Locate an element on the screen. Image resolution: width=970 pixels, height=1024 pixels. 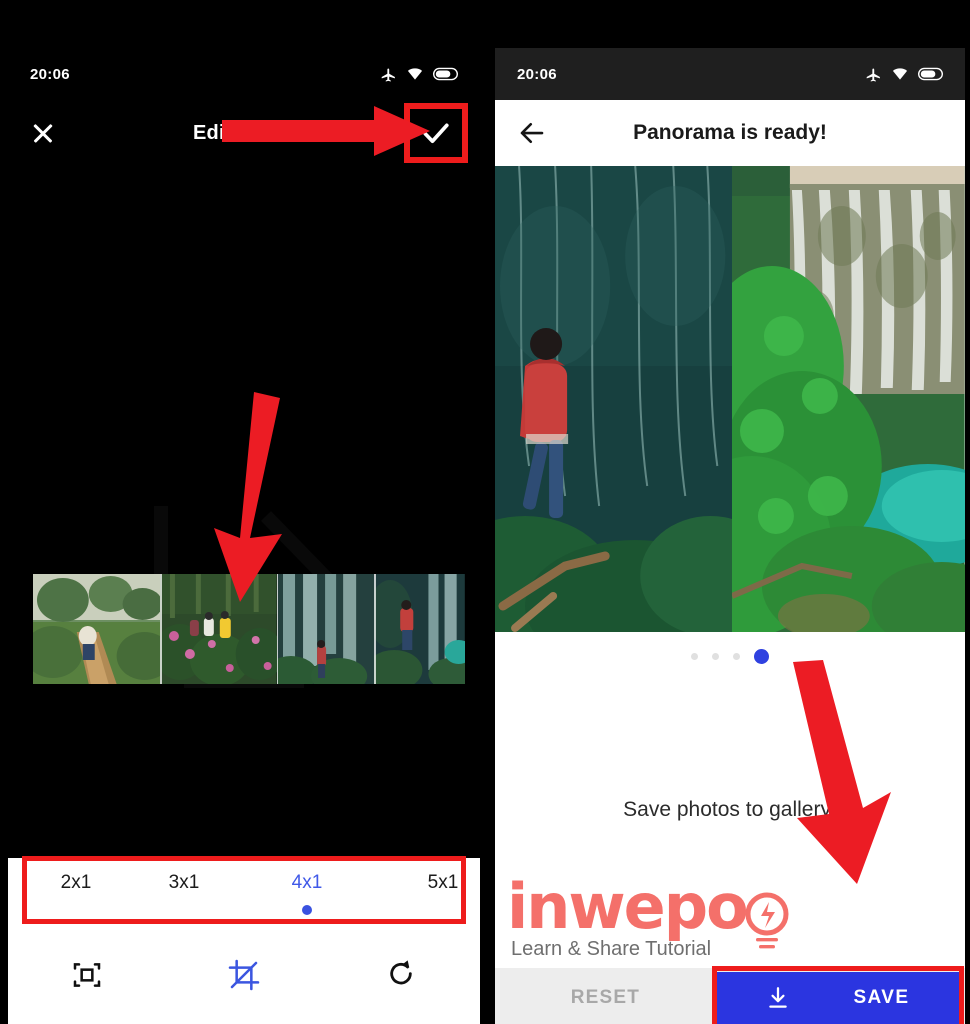
watermark-wordmark: inwepo is located at coordinates (628, 906).